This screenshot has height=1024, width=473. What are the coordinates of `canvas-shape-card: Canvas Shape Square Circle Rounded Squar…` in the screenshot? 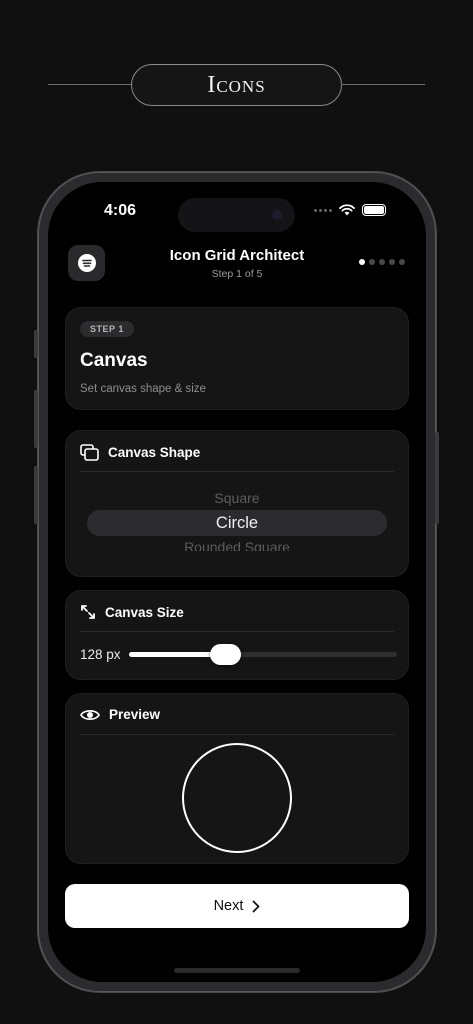 It's located at (237, 503).